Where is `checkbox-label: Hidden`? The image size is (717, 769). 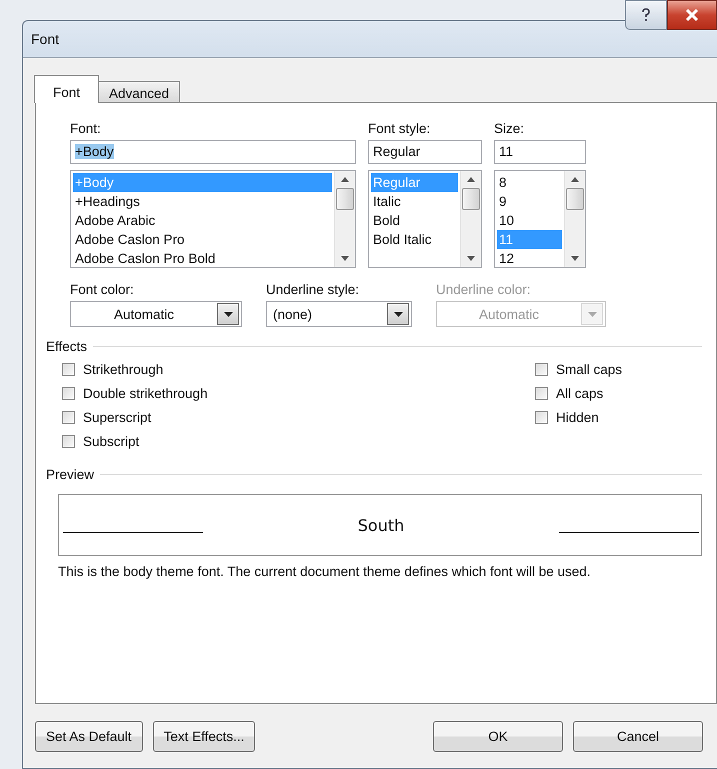 checkbox-label: Hidden is located at coordinates (577, 417).